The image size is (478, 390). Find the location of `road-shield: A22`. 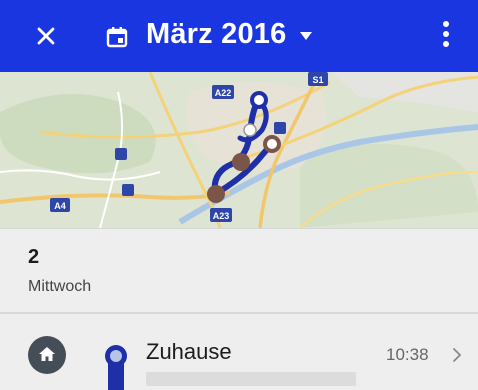

road-shield: A22 is located at coordinates (223, 92).